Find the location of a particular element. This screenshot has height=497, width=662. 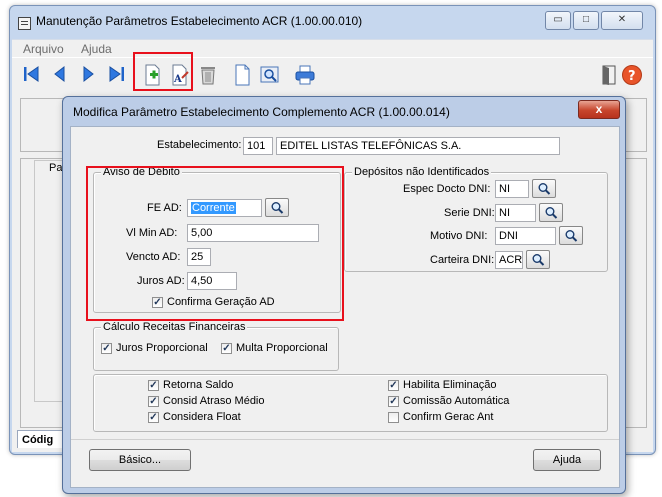

maximize-button: □ is located at coordinates (586, 20).